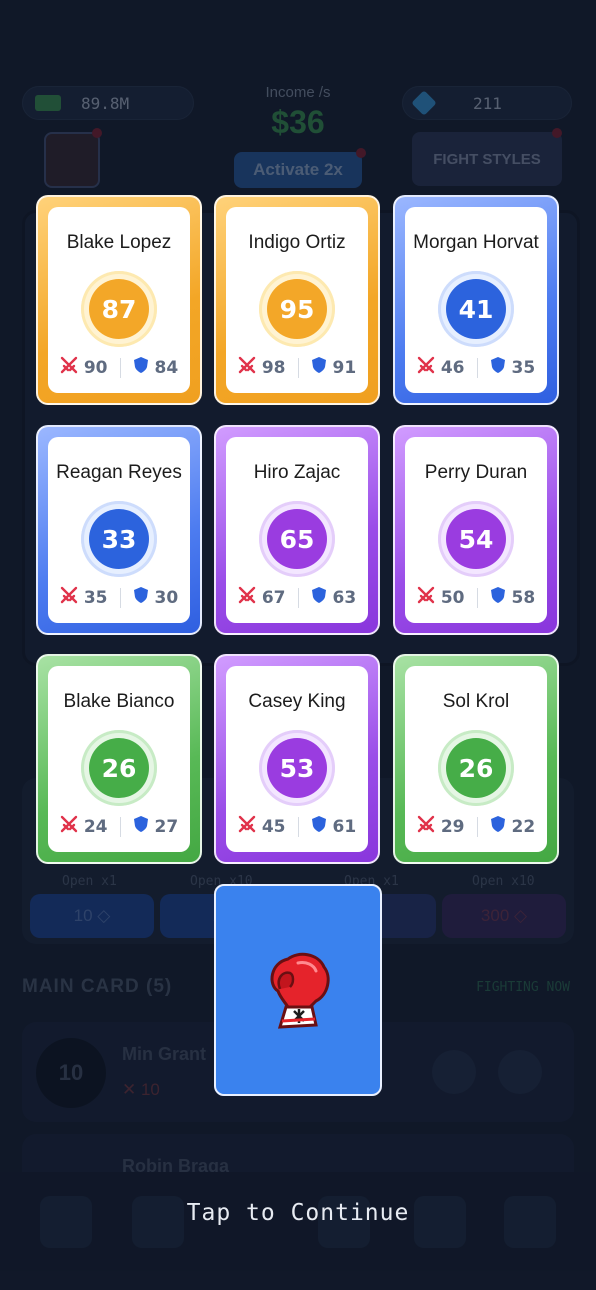  What do you see at coordinates (424, 103) in the screenshot?
I see `gem-icon` at bounding box center [424, 103].